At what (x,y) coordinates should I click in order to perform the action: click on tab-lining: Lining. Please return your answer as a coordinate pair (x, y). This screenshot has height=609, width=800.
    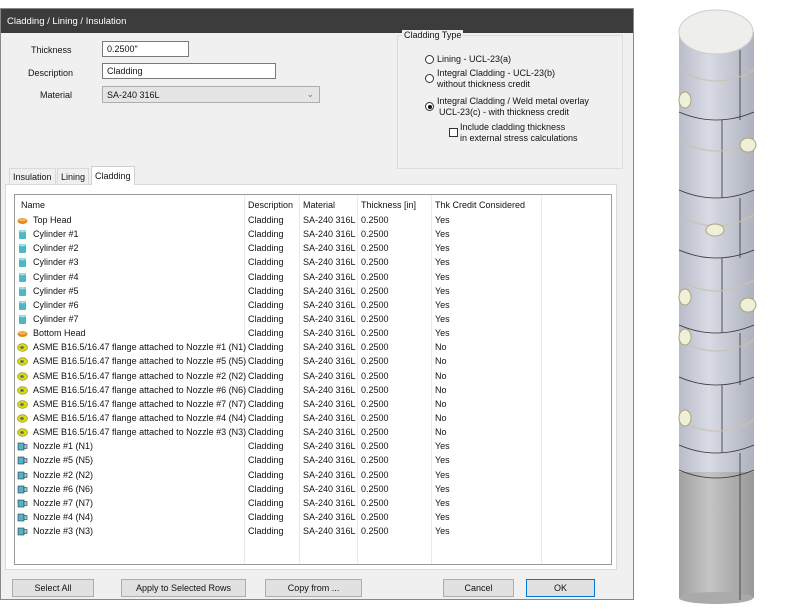
    Looking at the image, I should click on (73, 176).